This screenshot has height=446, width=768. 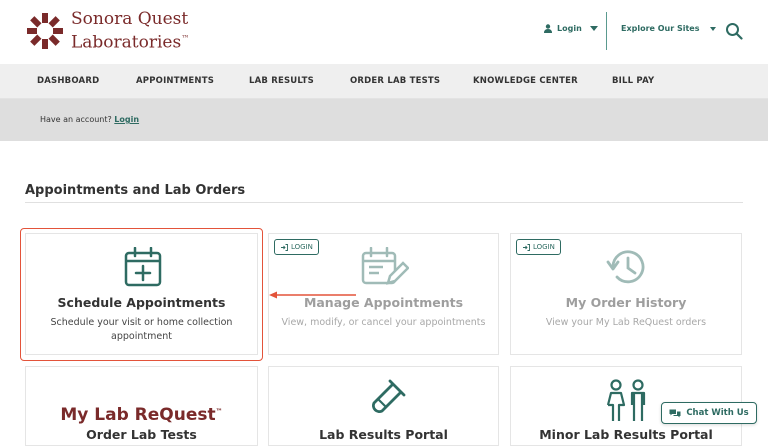 I want to click on nav-item-order-lab-tests: ORDER LAB TESTS, so click(x=395, y=81).